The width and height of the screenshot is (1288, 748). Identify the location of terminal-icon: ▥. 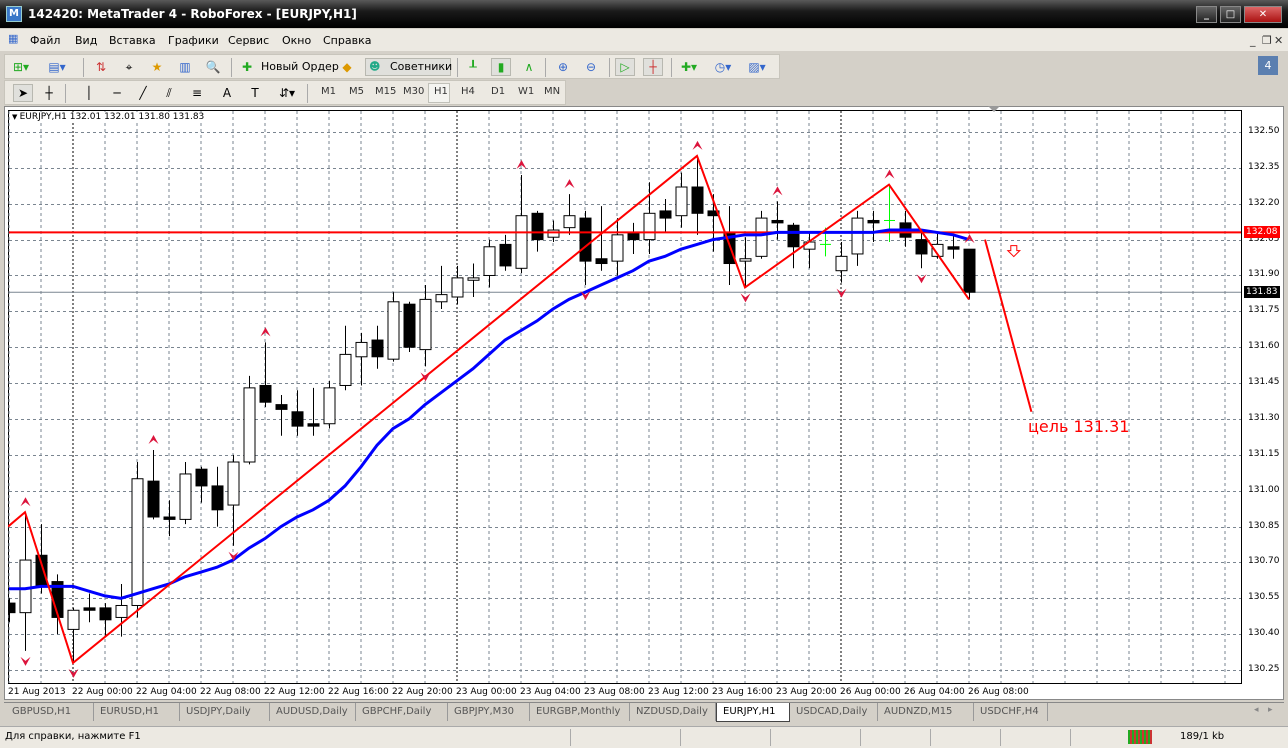
(185, 67).